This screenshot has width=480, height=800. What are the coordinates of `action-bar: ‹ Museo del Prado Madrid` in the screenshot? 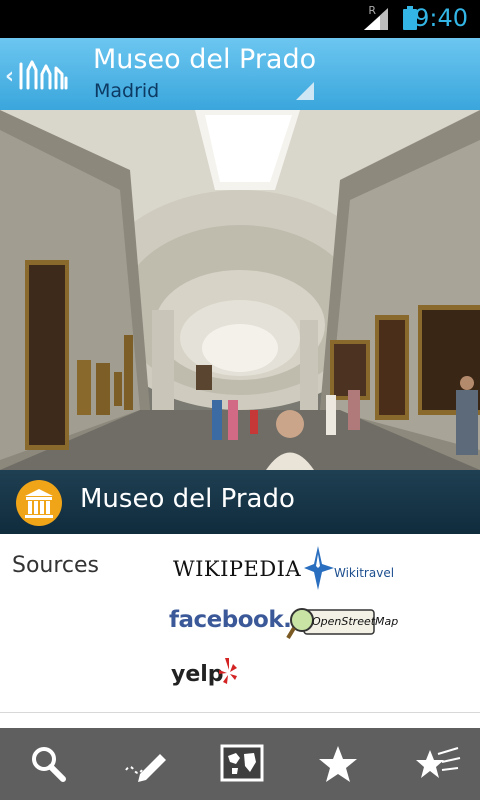 It's located at (240, 74).